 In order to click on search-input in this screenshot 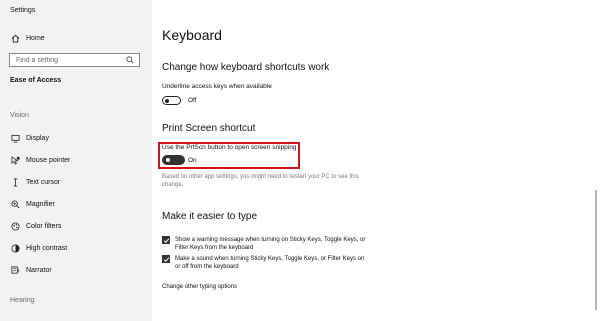, I will do `click(71, 60)`.